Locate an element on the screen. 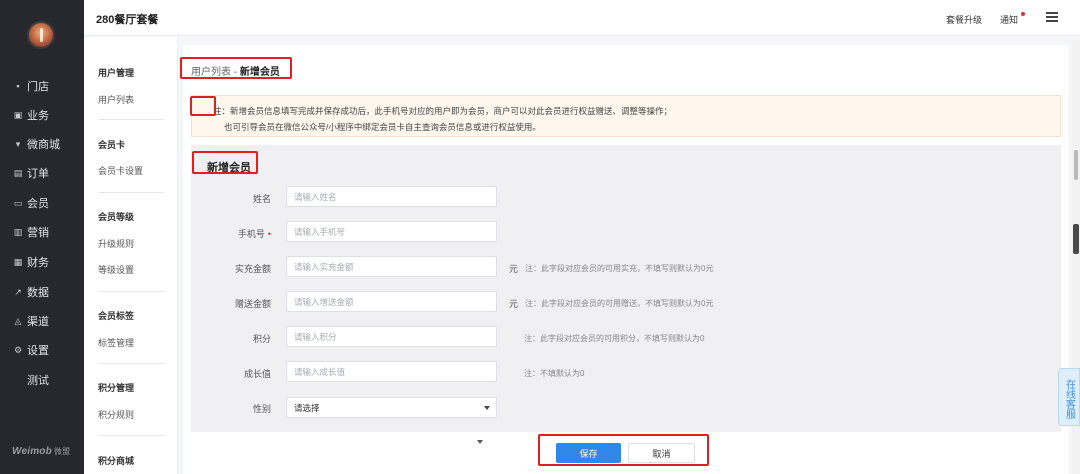  sidebar-item-settings: ⚙ 设置 is located at coordinates (42, 350).